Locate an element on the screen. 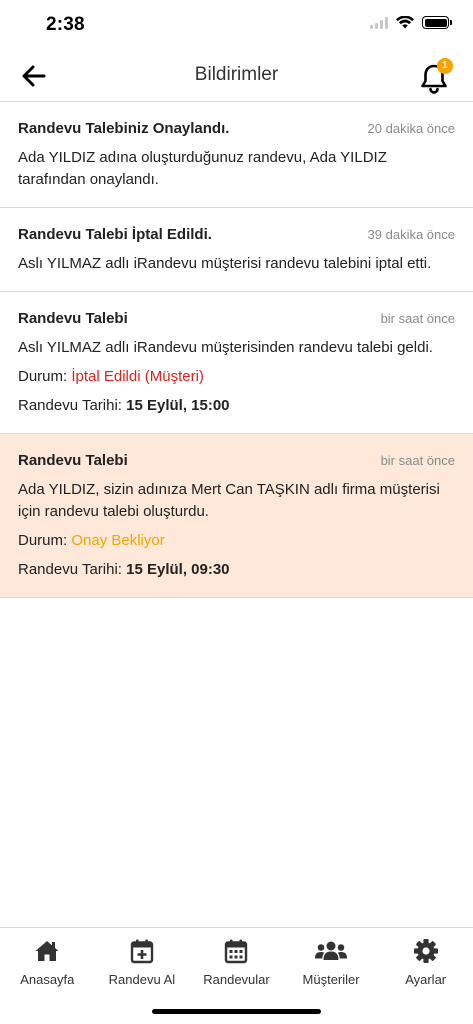 The width and height of the screenshot is (473, 1024). calendar-plus-icon is located at coordinates (142, 951).